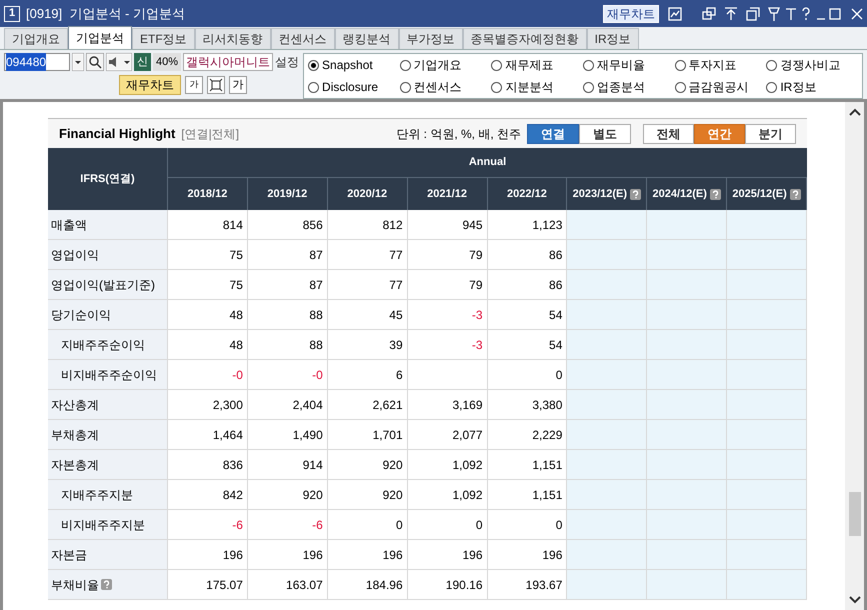  I want to click on table-cell: 190.16, so click(448, 584).